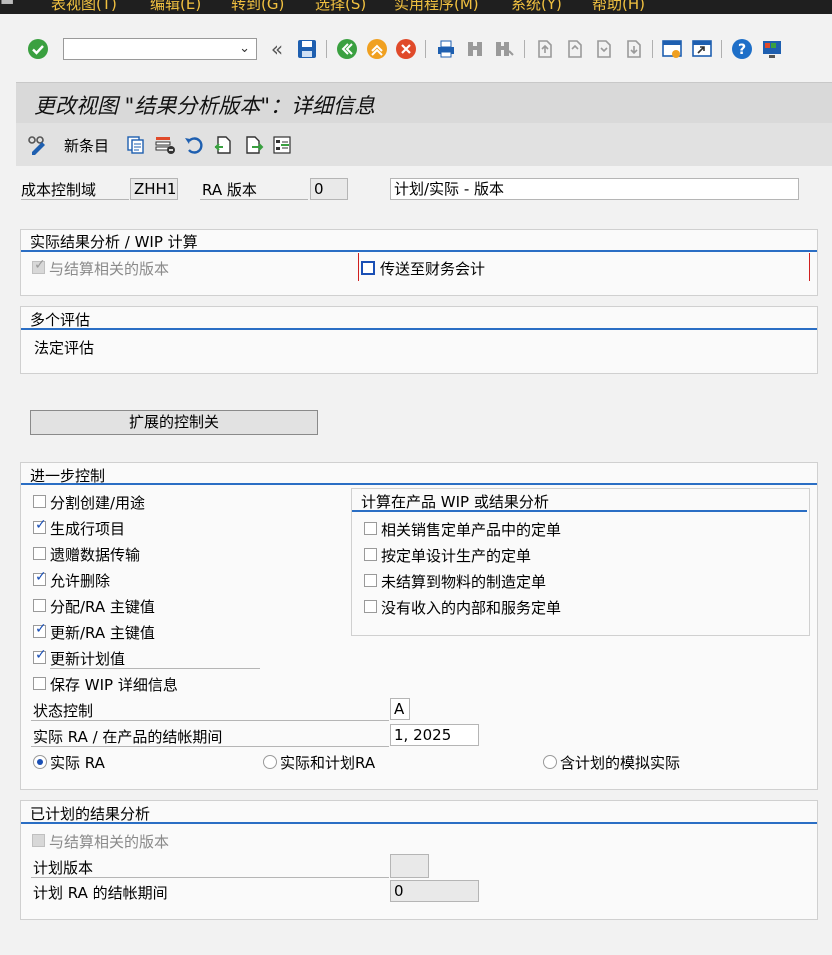 This screenshot has width=832, height=955. Describe the element at coordinates (620, 763) in the screenshot. I see `simulated-actual-radio-label: 含计划的模拟实际` at that location.